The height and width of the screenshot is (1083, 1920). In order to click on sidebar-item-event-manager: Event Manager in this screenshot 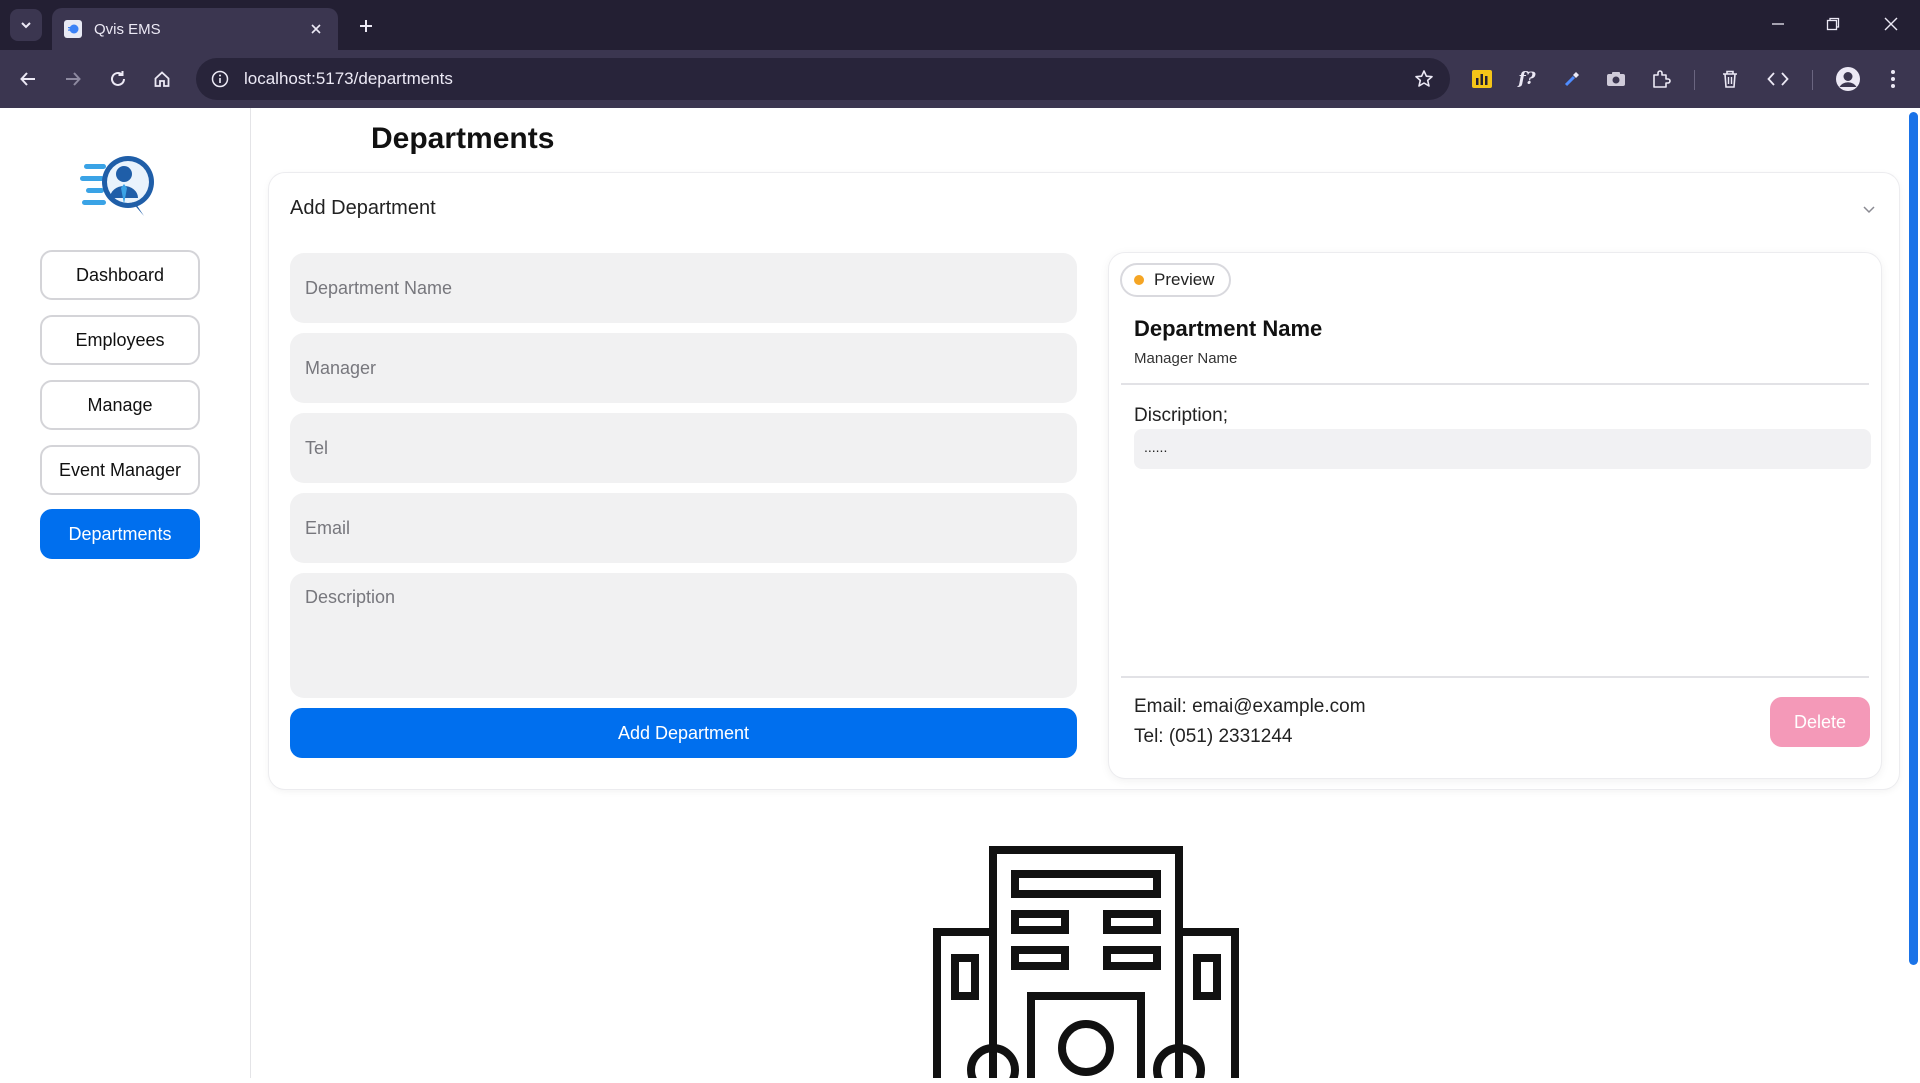, I will do `click(120, 470)`.